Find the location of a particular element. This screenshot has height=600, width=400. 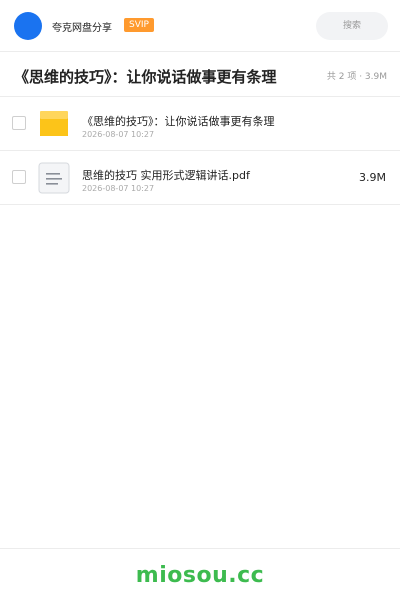

footer-bar: miosou.cc is located at coordinates (200, 574).